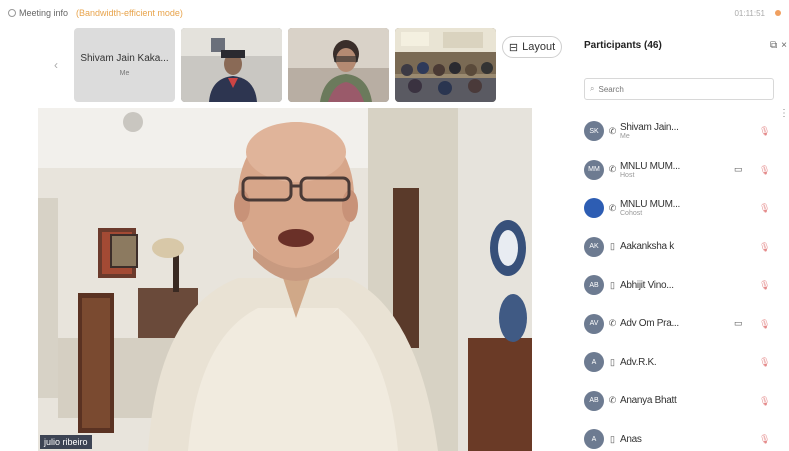 The height and width of the screenshot is (451, 789). Describe the element at coordinates (749, 13) in the screenshot. I see `meeting-timer: 01:11:51` at that location.